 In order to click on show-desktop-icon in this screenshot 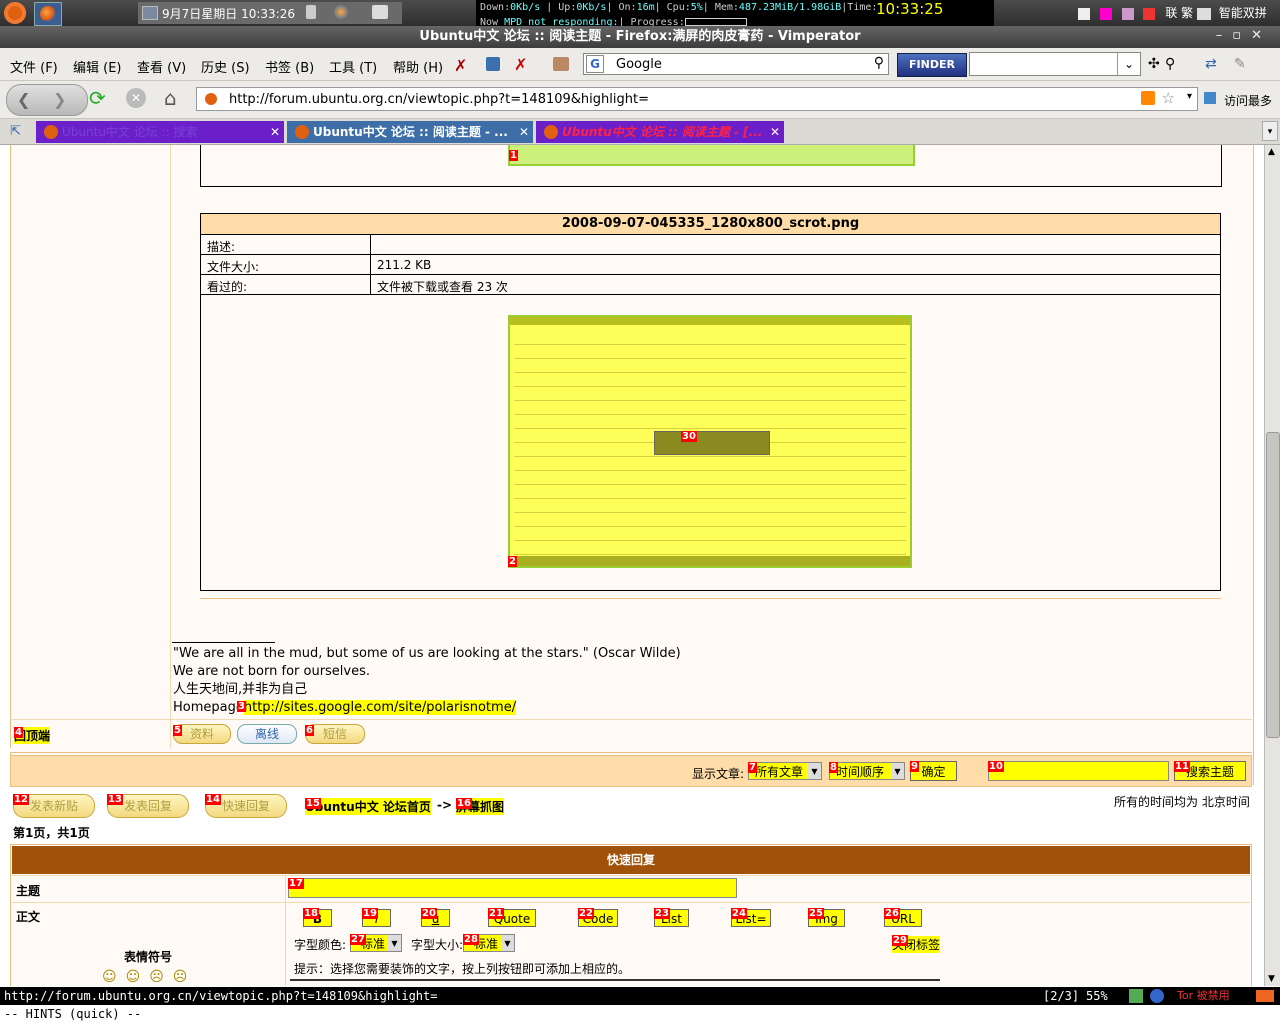, I will do `click(380, 12)`.